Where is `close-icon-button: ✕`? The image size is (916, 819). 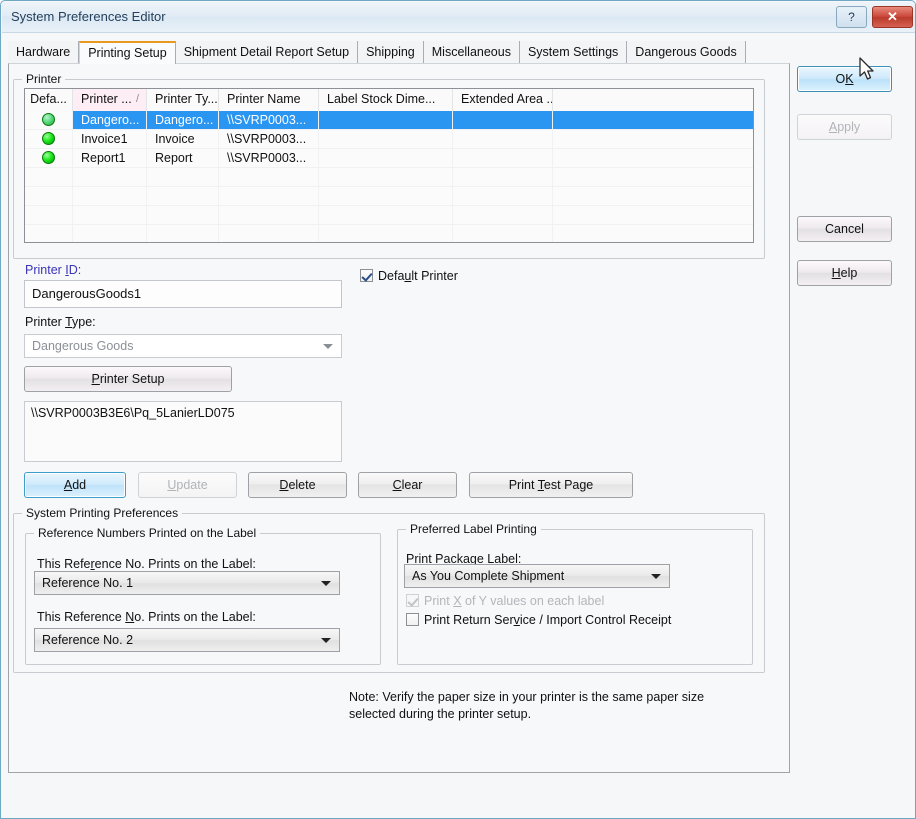
close-icon-button: ✕ is located at coordinates (892, 17).